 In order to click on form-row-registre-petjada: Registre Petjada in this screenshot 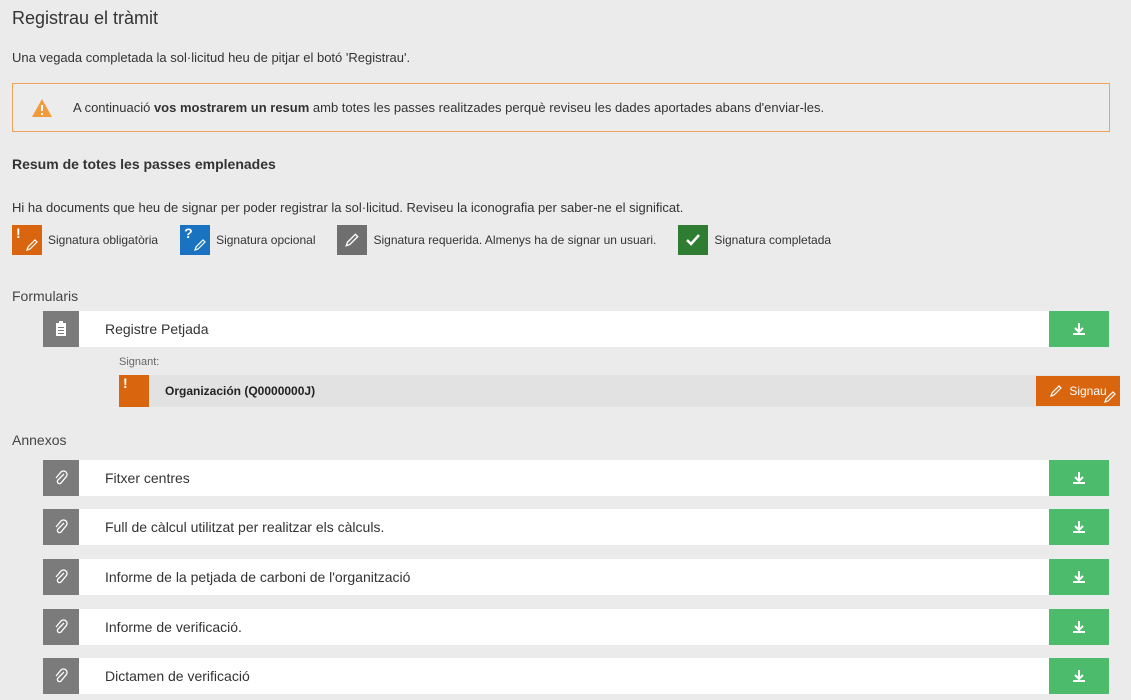, I will do `click(576, 329)`.